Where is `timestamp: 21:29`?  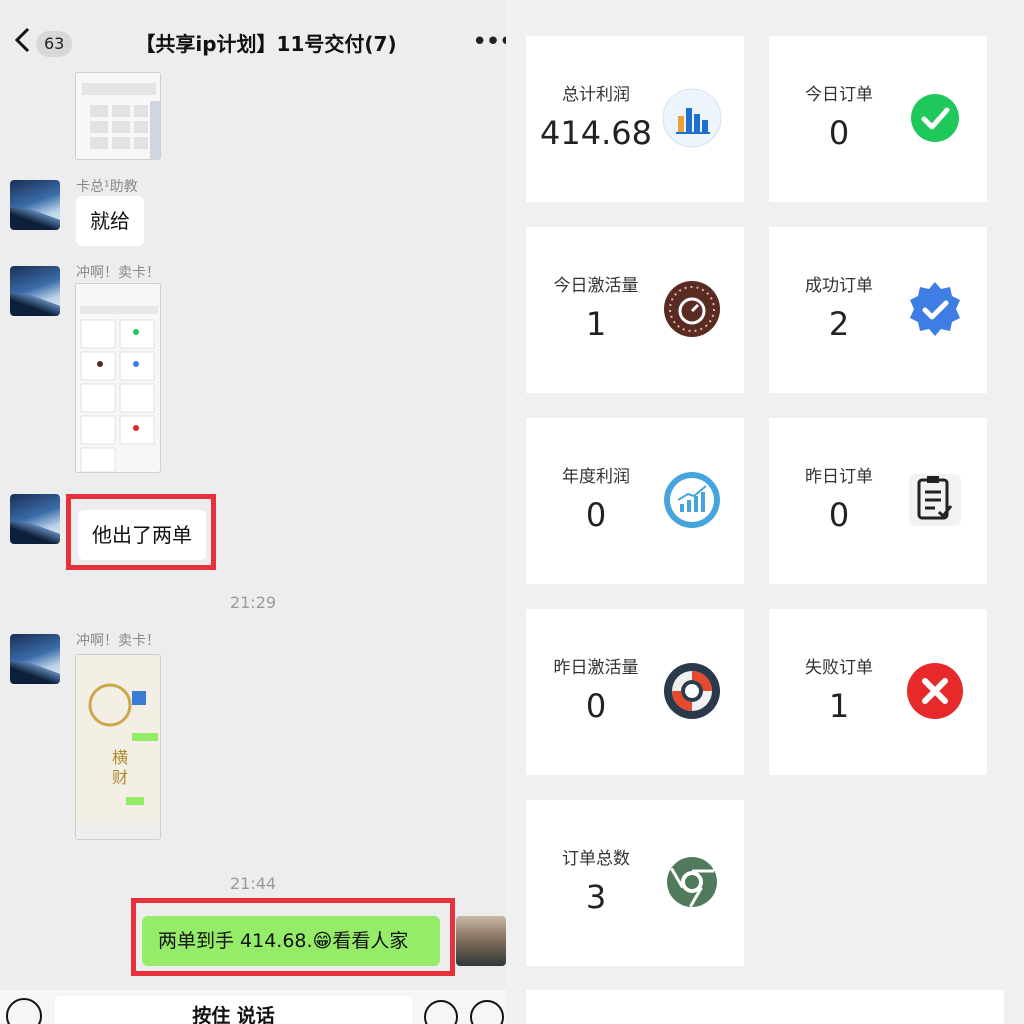
timestamp: 21:29 is located at coordinates (253, 602).